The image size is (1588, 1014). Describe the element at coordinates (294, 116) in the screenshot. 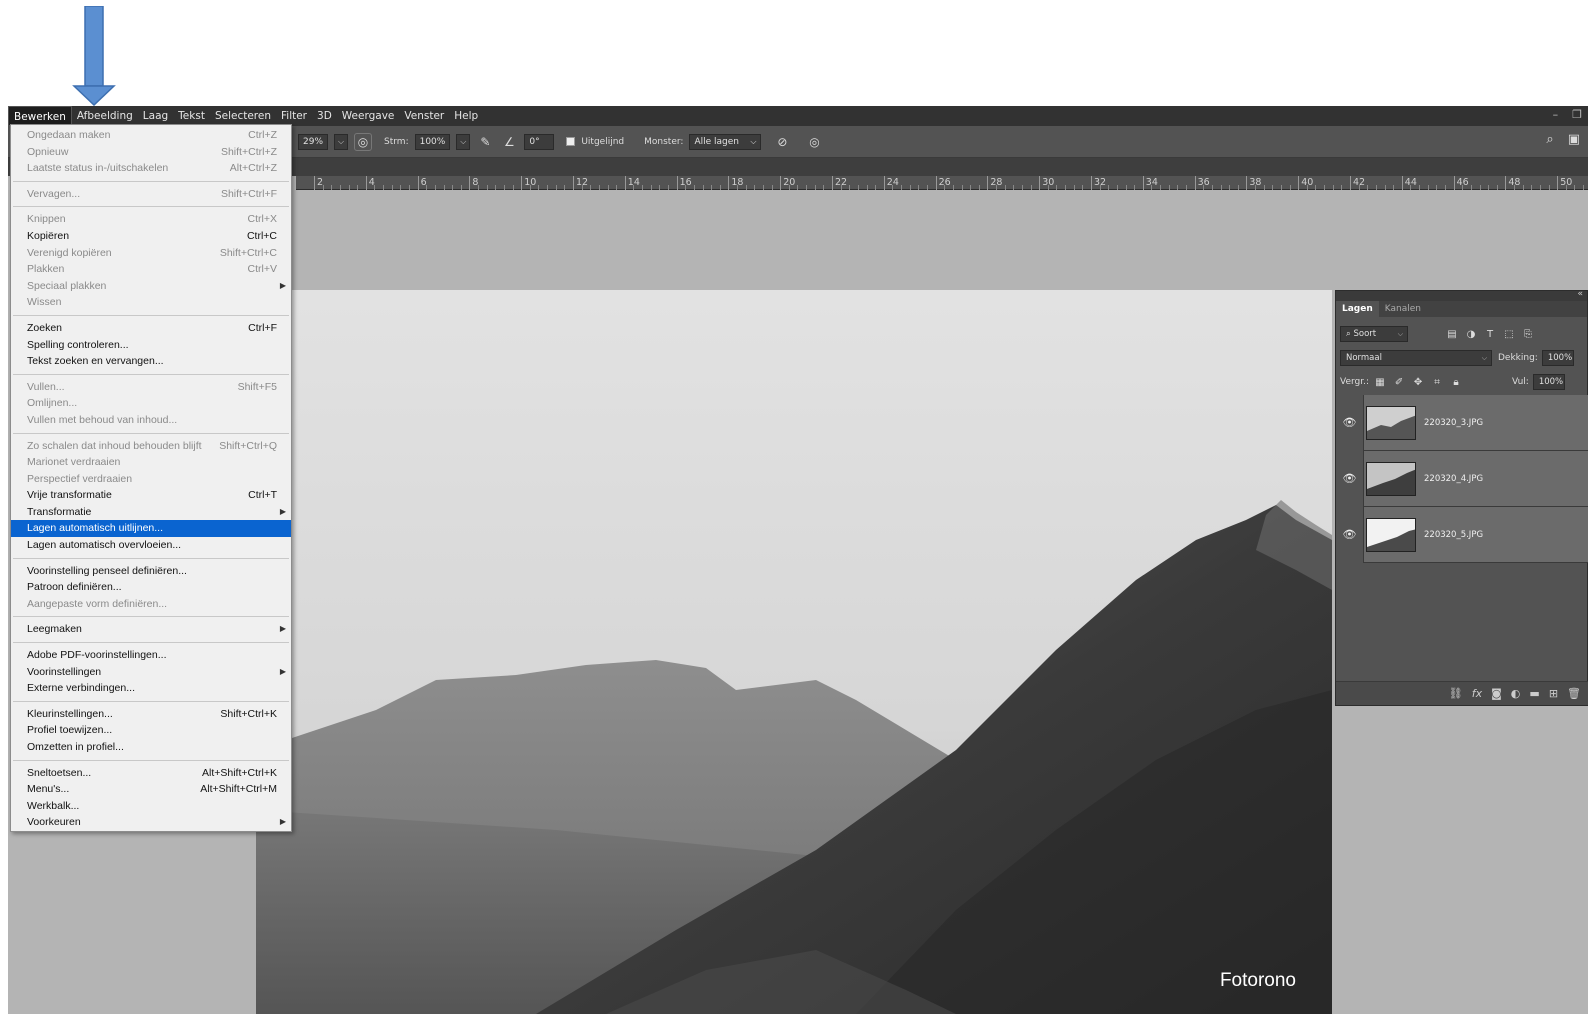

I see `menu-filter: Filter` at that location.